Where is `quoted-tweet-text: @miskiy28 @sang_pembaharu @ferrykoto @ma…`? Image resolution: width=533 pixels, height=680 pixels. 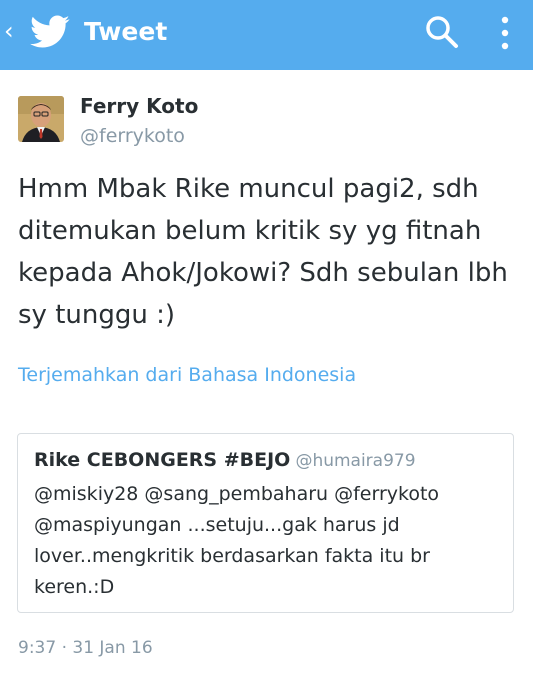
quoted-tweet-text: @miskiy28 @sang_pembaharu @ferrykoto @ma… is located at coordinates (237, 540).